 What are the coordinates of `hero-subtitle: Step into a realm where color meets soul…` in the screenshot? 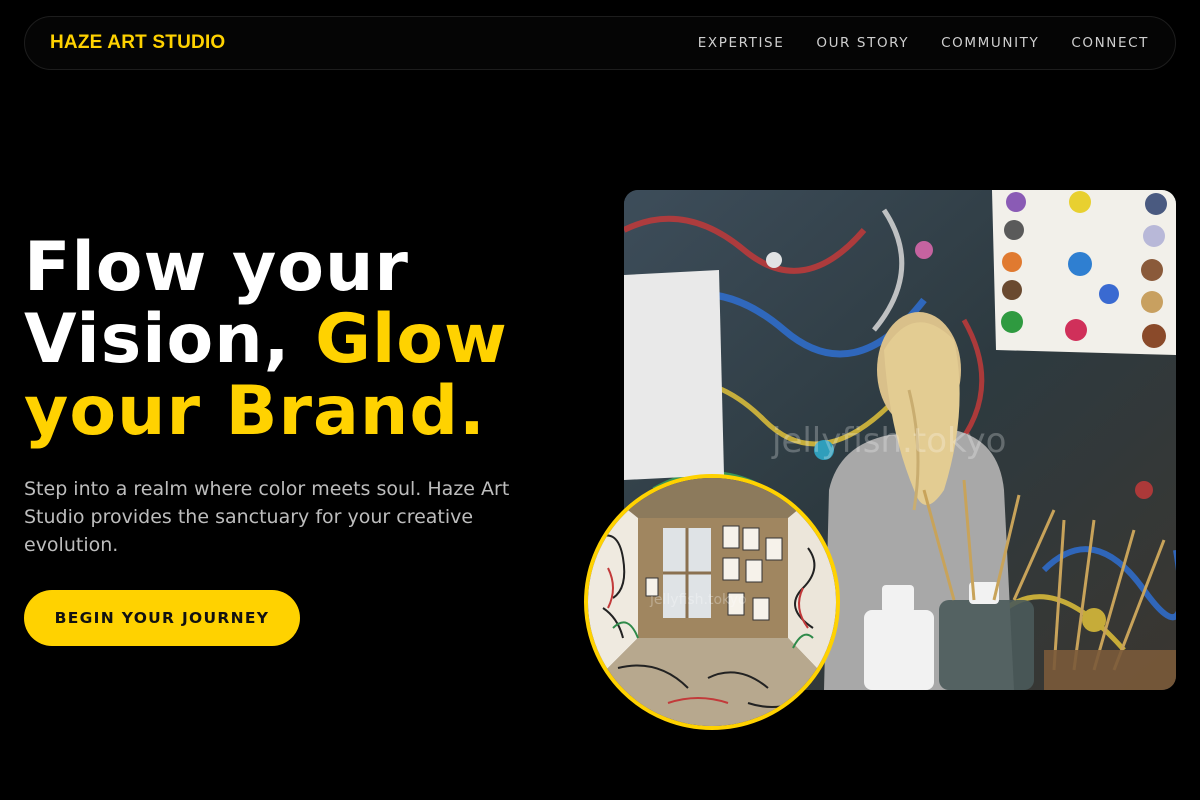 It's located at (267, 517).